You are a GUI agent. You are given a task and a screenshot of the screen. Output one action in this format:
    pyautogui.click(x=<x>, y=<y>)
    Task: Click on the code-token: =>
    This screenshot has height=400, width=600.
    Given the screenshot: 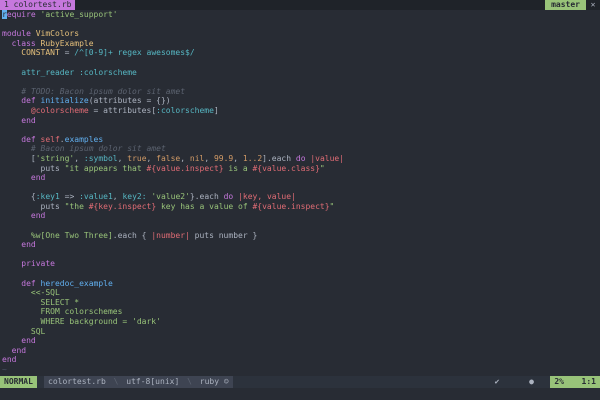 What is the action you would take?
    pyautogui.click(x=69, y=197)
    